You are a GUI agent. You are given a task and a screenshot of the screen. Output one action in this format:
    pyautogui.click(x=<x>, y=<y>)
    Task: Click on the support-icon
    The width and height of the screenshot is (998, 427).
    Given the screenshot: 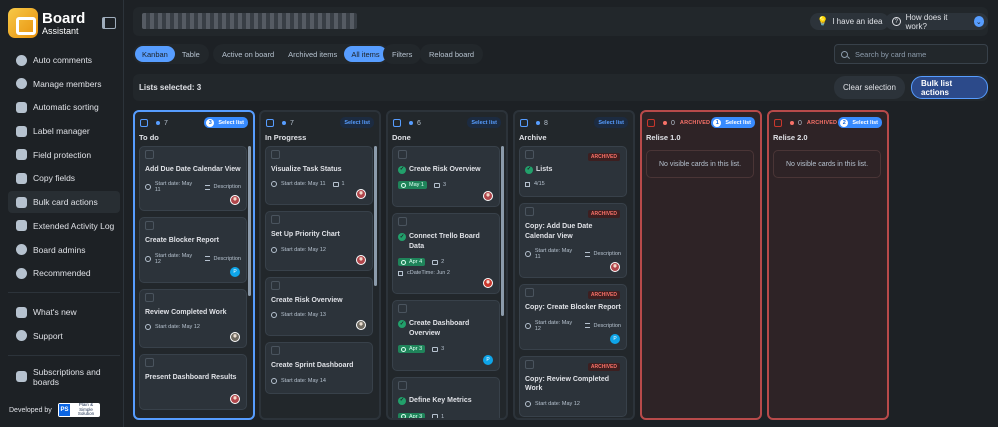 What is the action you would take?
    pyautogui.click(x=21, y=336)
    